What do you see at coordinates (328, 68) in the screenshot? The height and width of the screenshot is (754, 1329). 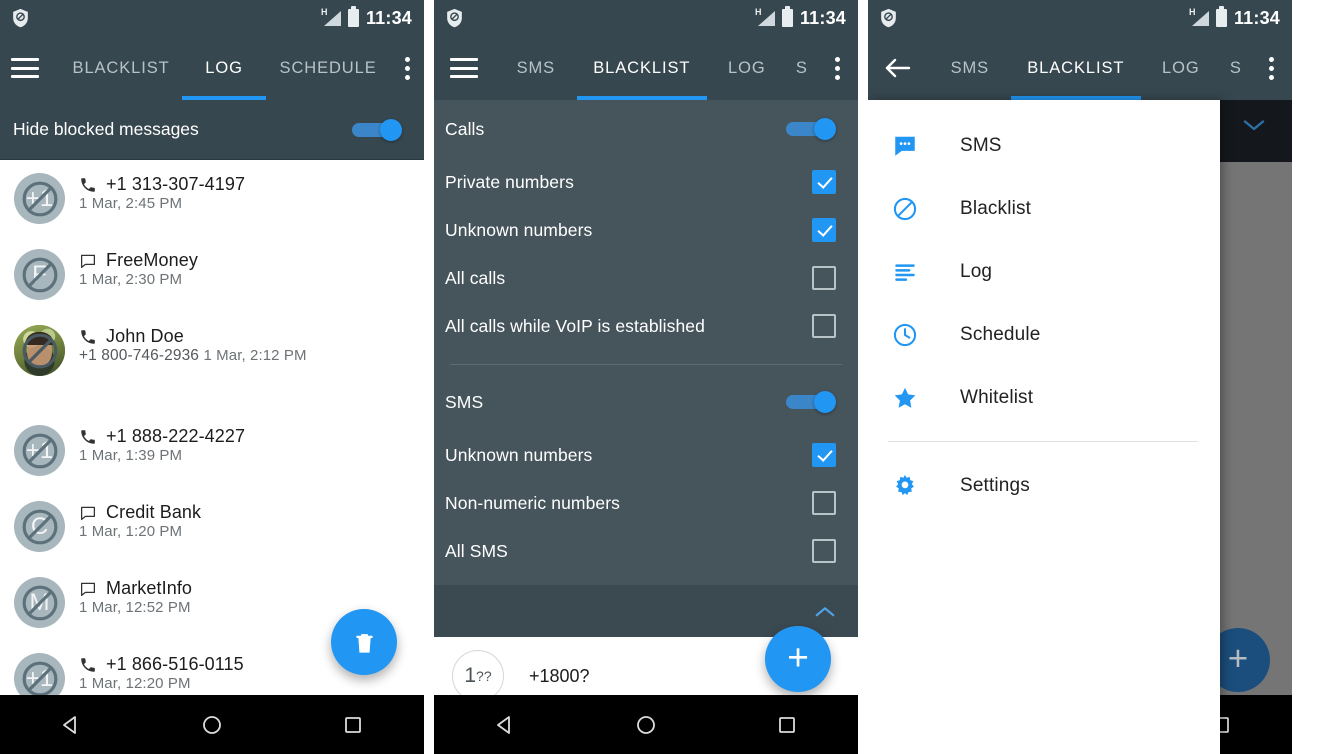 I see `tab-schedule: SCHEDULE` at bounding box center [328, 68].